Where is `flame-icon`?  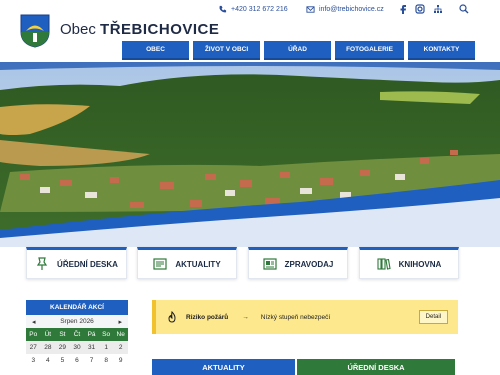
flame-icon is located at coordinates (172, 317).